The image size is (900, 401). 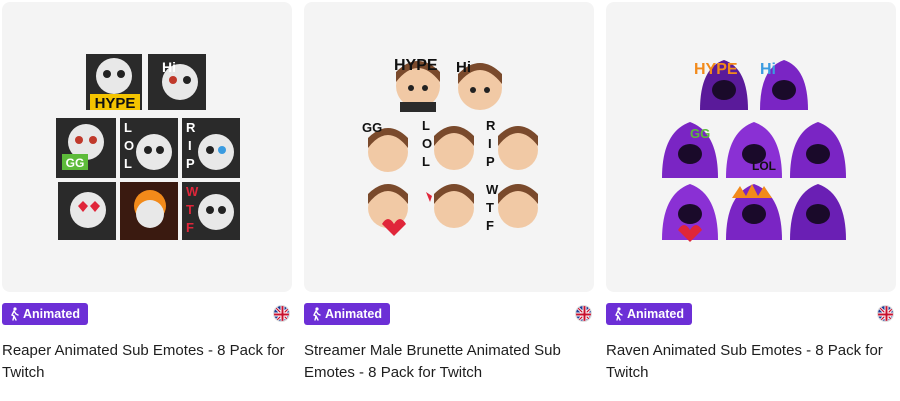 What do you see at coordinates (764, 166) in the screenshot?
I see `emote-lol-text: LOL` at bounding box center [764, 166].